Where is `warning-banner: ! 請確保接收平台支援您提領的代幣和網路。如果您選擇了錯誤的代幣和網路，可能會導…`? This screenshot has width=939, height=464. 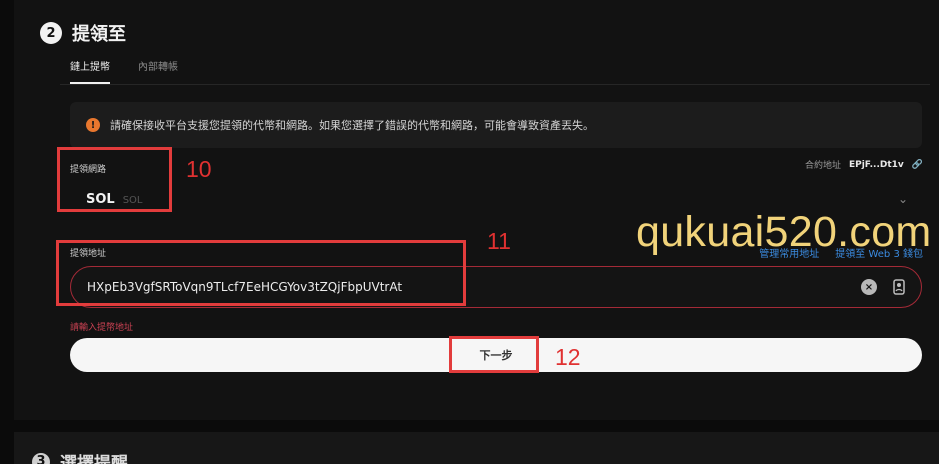 warning-banner: ! 請確保接收平台支援您提領的代幣和網路。如果您選擇了錯誤的代幣和網路，可能會導… is located at coordinates (496, 125).